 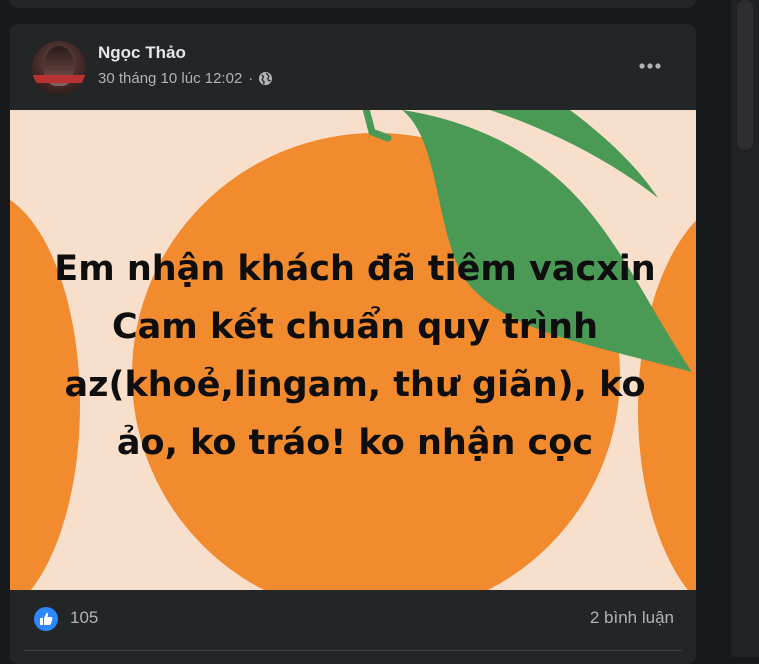 What do you see at coordinates (745, 75) in the screenshot?
I see `scrollbar-thumb` at bounding box center [745, 75].